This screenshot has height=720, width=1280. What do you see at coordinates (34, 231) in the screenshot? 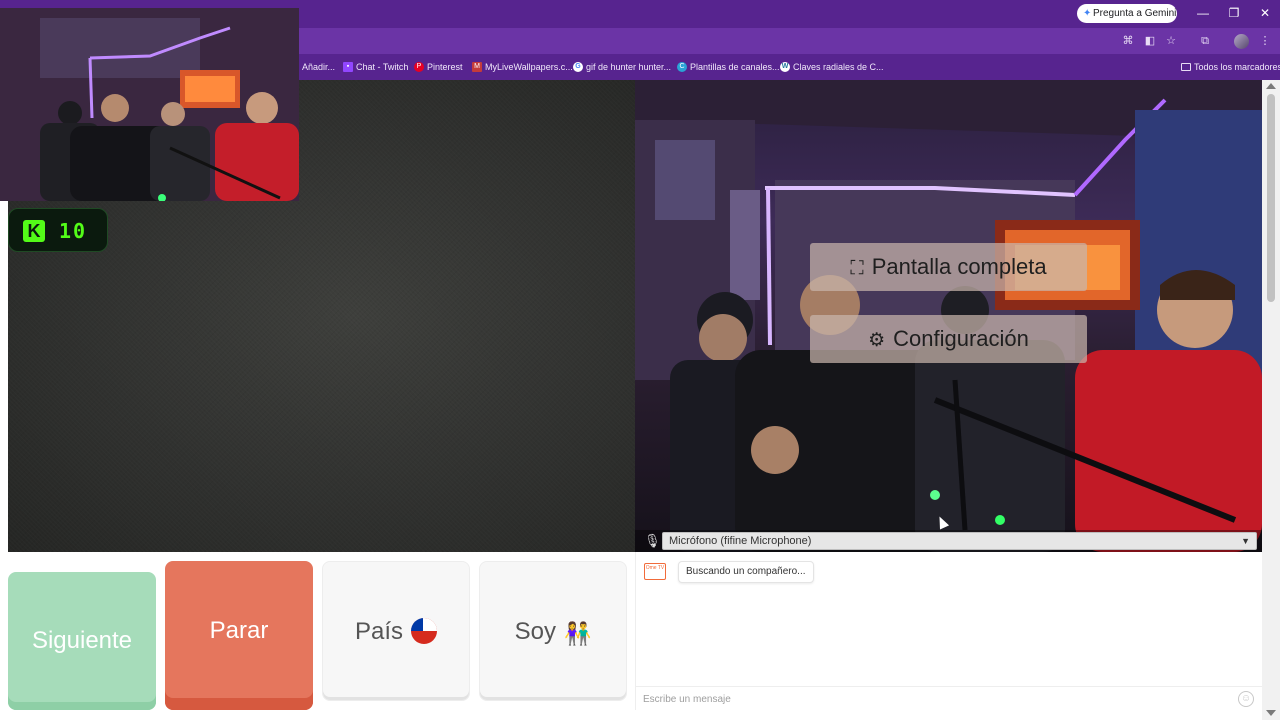
I see `kick-logo-icon: K` at bounding box center [34, 231].